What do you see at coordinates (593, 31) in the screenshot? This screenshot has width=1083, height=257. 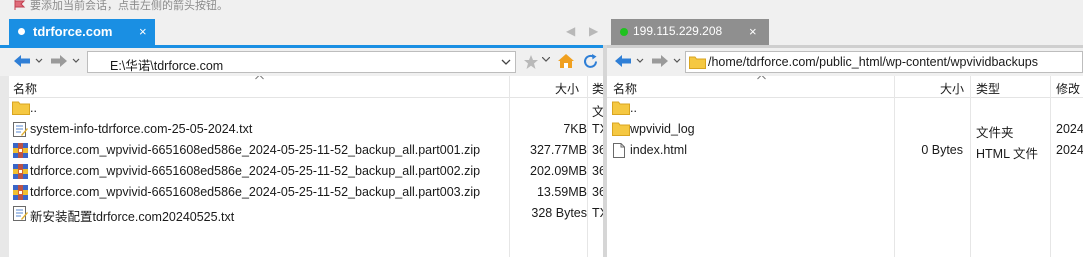 I see `tab-next-icon: ▶` at bounding box center [593, 31].